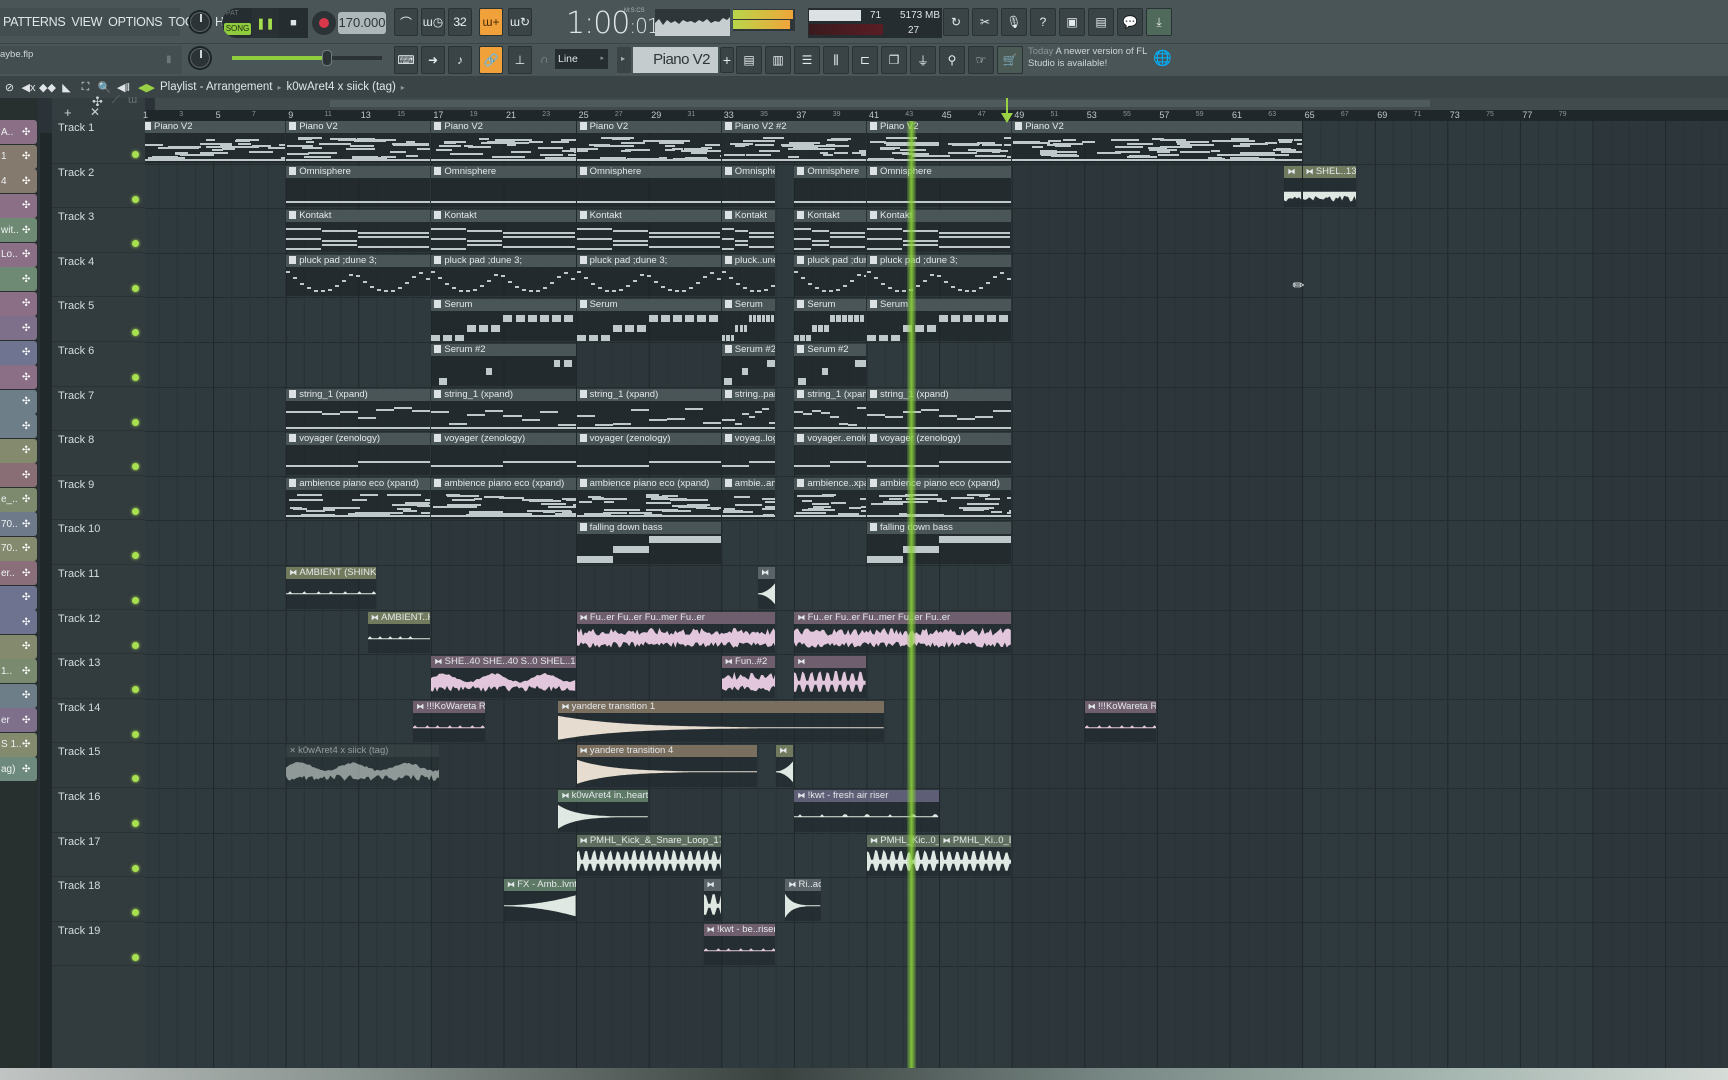  What do you see at coordinates (830, 439) in the screenshot?
I see `clip-header: voyager..enology)` at bounding box center [830, 439].